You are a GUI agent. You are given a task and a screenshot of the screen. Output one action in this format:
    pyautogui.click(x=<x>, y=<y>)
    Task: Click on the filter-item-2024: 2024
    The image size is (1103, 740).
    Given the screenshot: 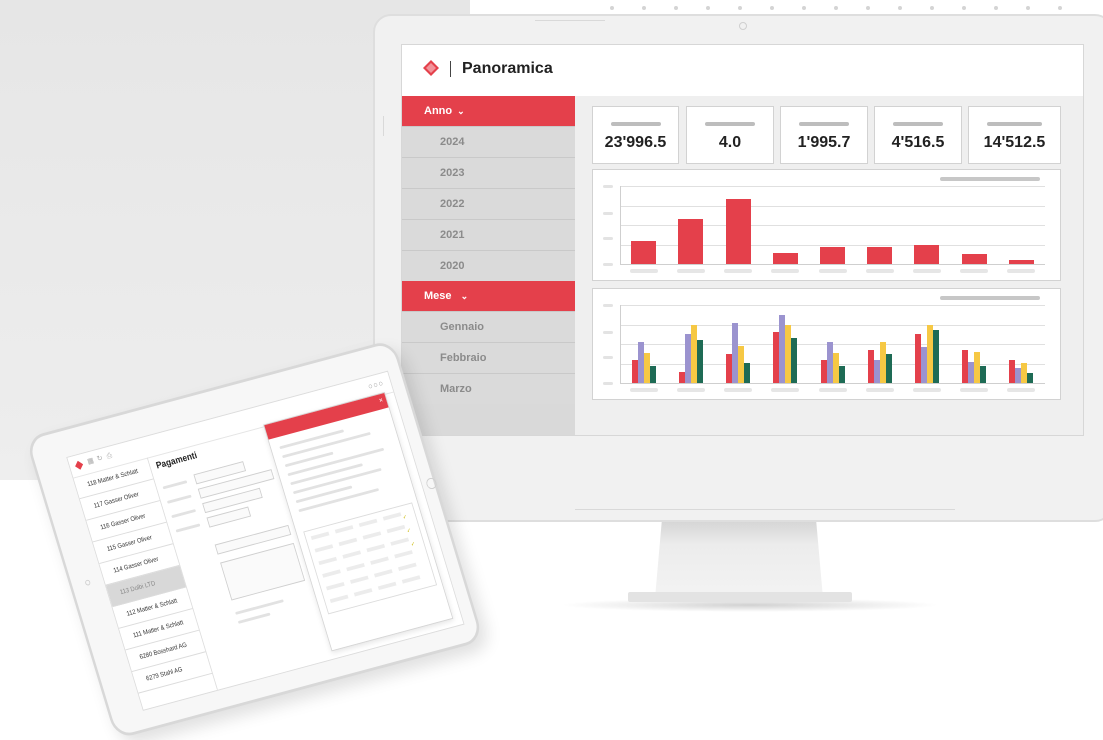 What is the action you would take?
    pyautogui.click(x=488, y=141)
    